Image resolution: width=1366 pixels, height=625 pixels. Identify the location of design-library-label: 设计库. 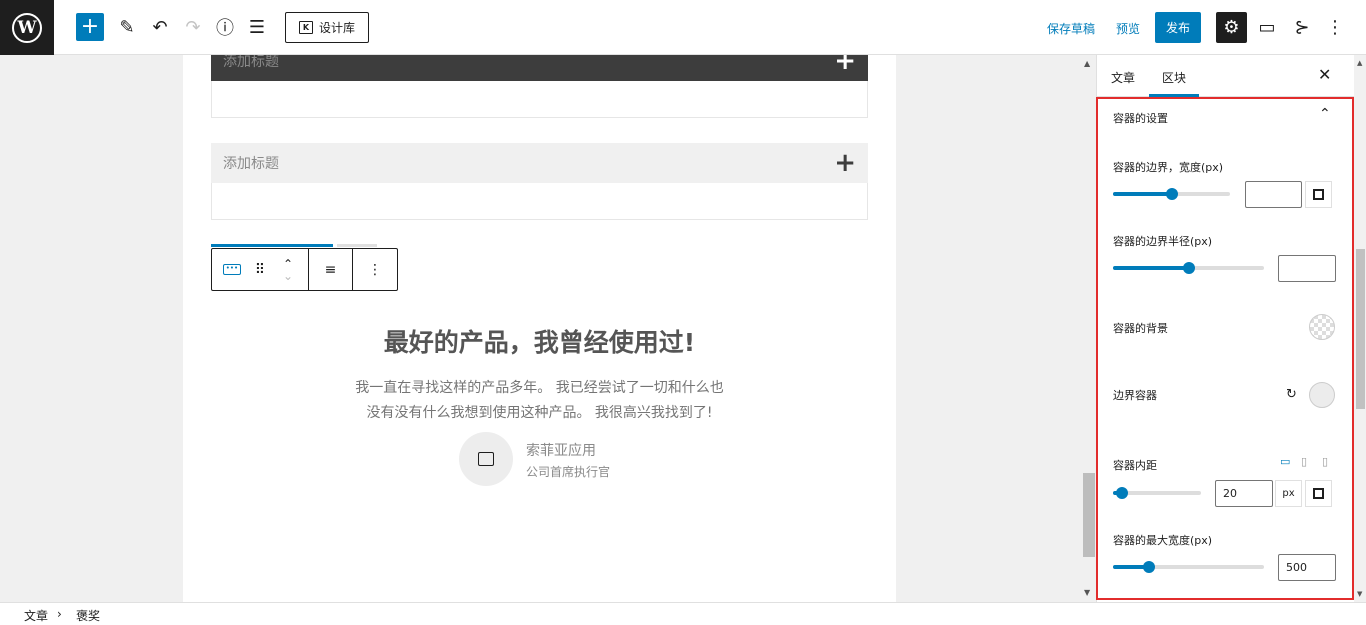
(336, 28).